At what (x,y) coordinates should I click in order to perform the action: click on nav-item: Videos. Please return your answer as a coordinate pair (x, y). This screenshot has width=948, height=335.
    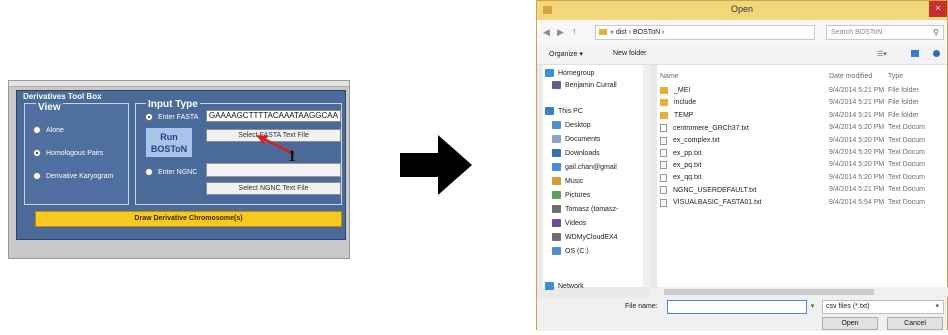
    Looking at the image, I should click on (569, 223).